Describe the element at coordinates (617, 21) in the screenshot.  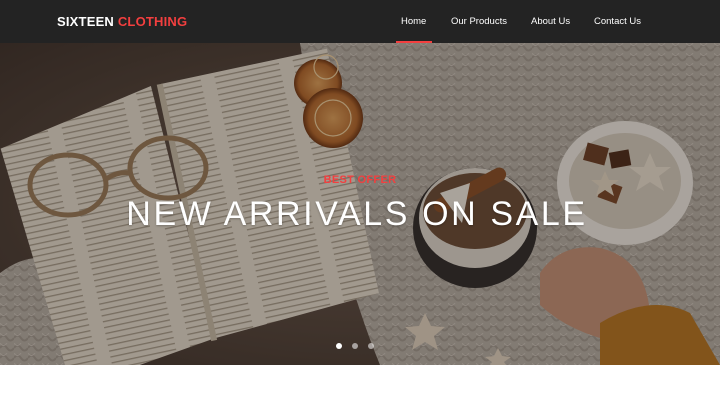
I see `nav-item-contact-us: Contact Us` at that location.